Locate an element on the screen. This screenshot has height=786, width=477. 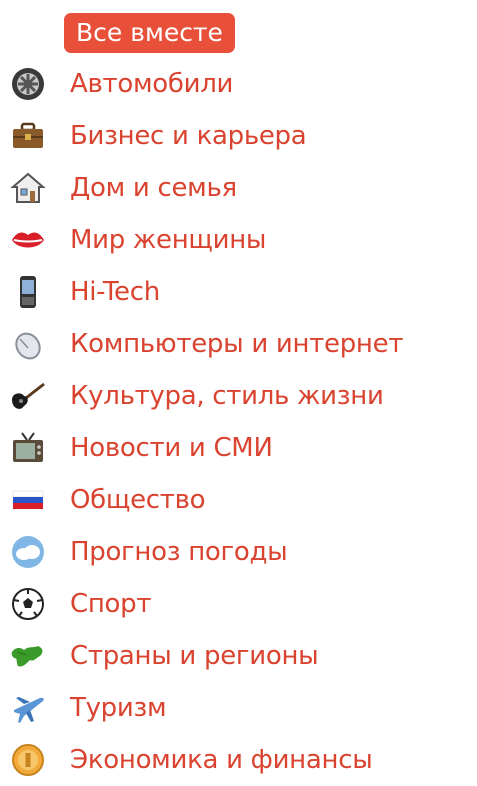
mobile-phone-icon is located at coordinates (28, 292).